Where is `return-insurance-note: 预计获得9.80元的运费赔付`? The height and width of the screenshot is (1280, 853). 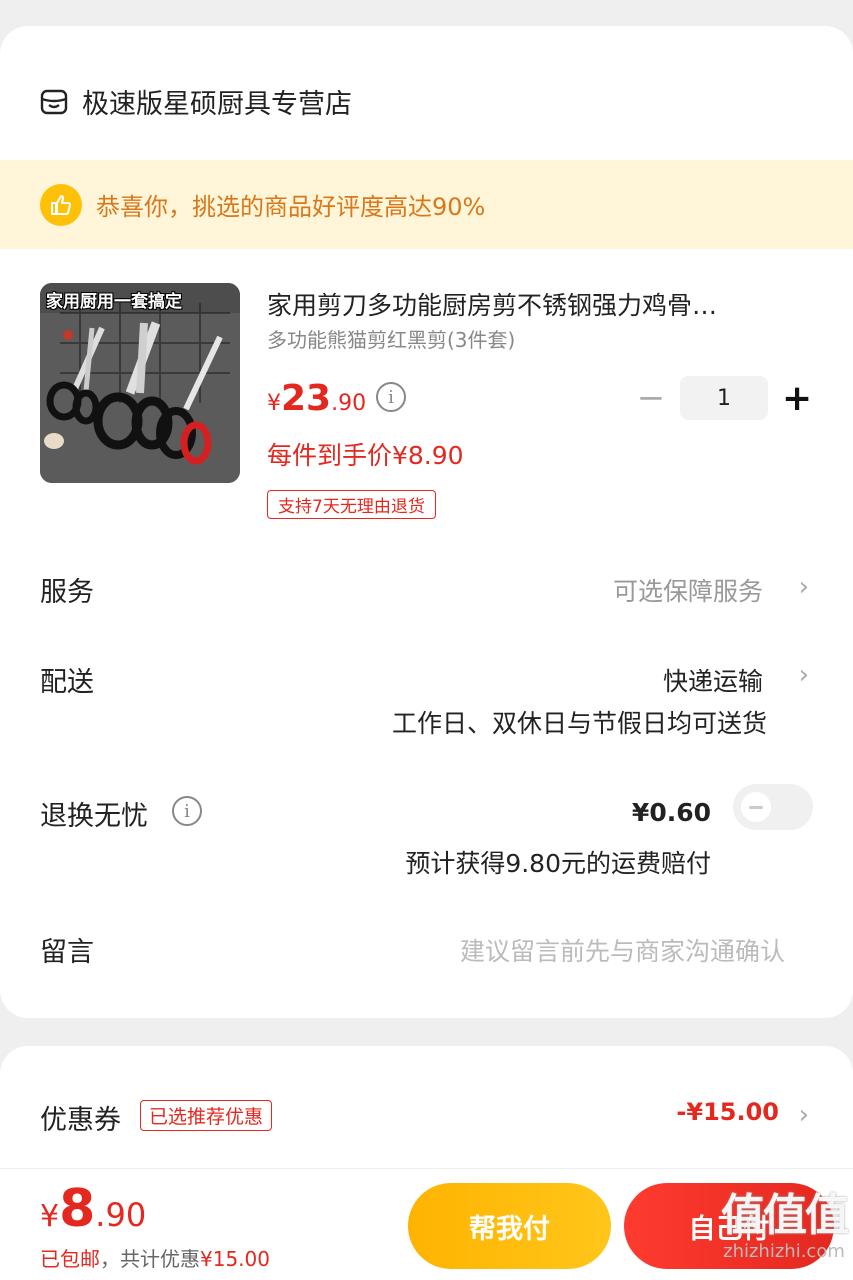 return-insurance-note: 预计获得9.80元的运费赔付 is located at coordinates (558, 863).